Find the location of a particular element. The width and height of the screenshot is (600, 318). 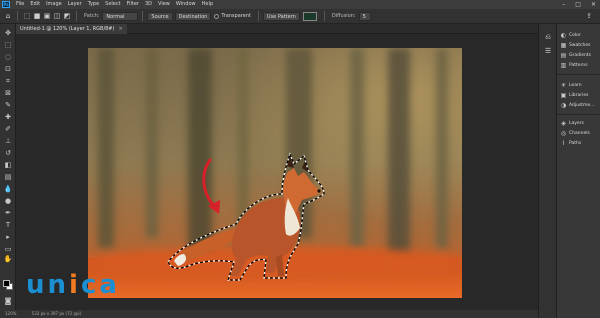

panel-label: Paths is located at coordinates (575, 143).